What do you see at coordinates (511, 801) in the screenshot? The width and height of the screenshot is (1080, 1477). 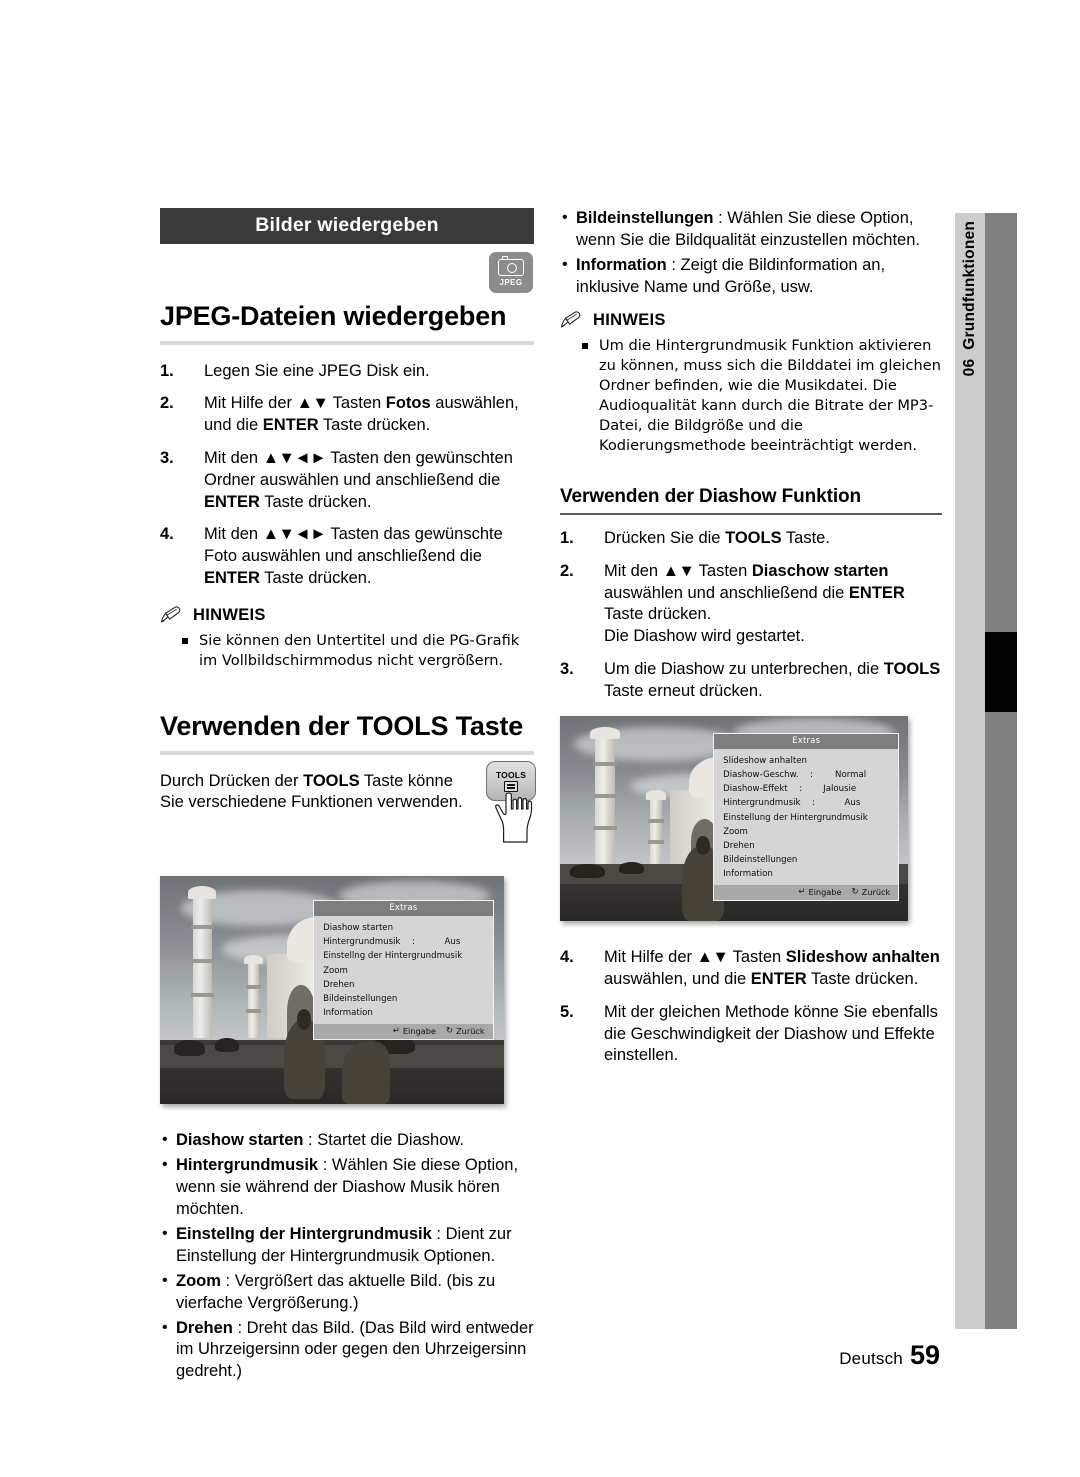 I see `tools-key-graphic: TOOLS` at bounding box center [511, 801].